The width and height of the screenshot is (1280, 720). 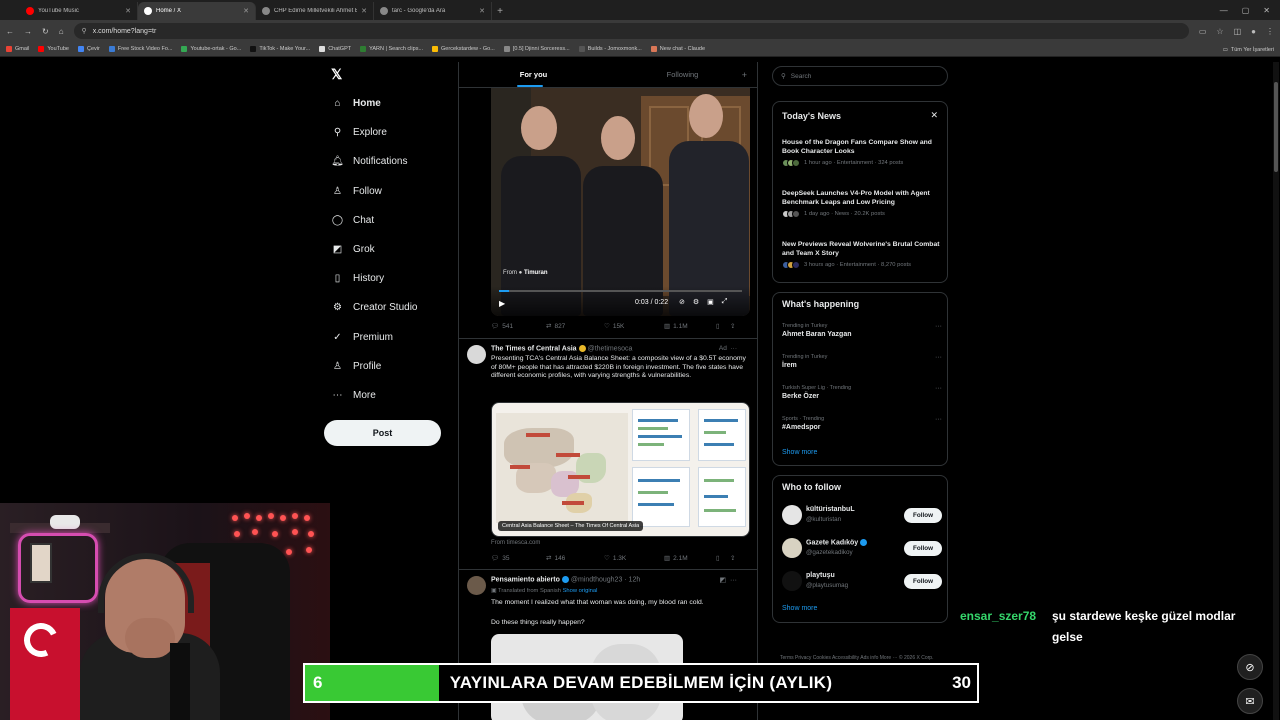 What do you see at coordinates (1266, 10) in the screenshot?
I see `close-window-icon: ✕` at bounding box center [1266, 10].